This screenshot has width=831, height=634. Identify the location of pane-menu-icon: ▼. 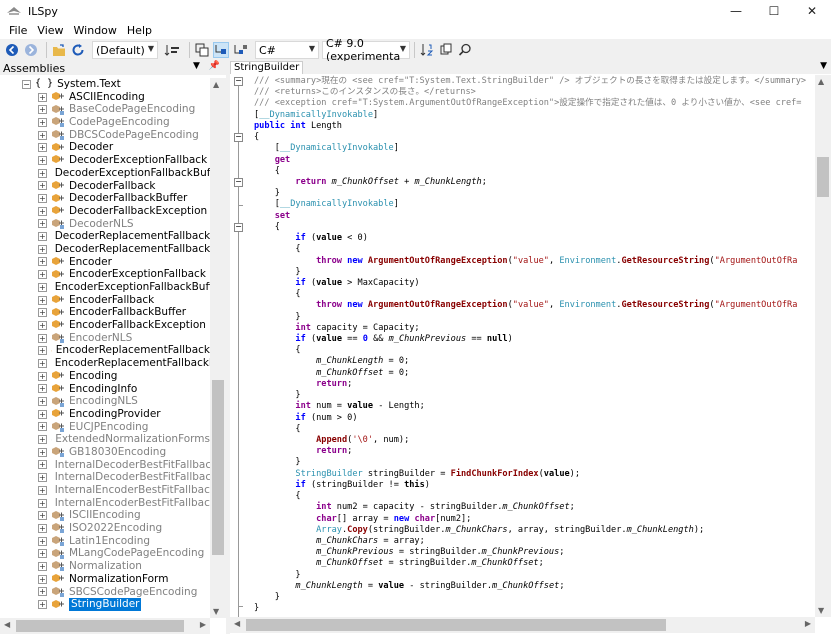
(196, 66).